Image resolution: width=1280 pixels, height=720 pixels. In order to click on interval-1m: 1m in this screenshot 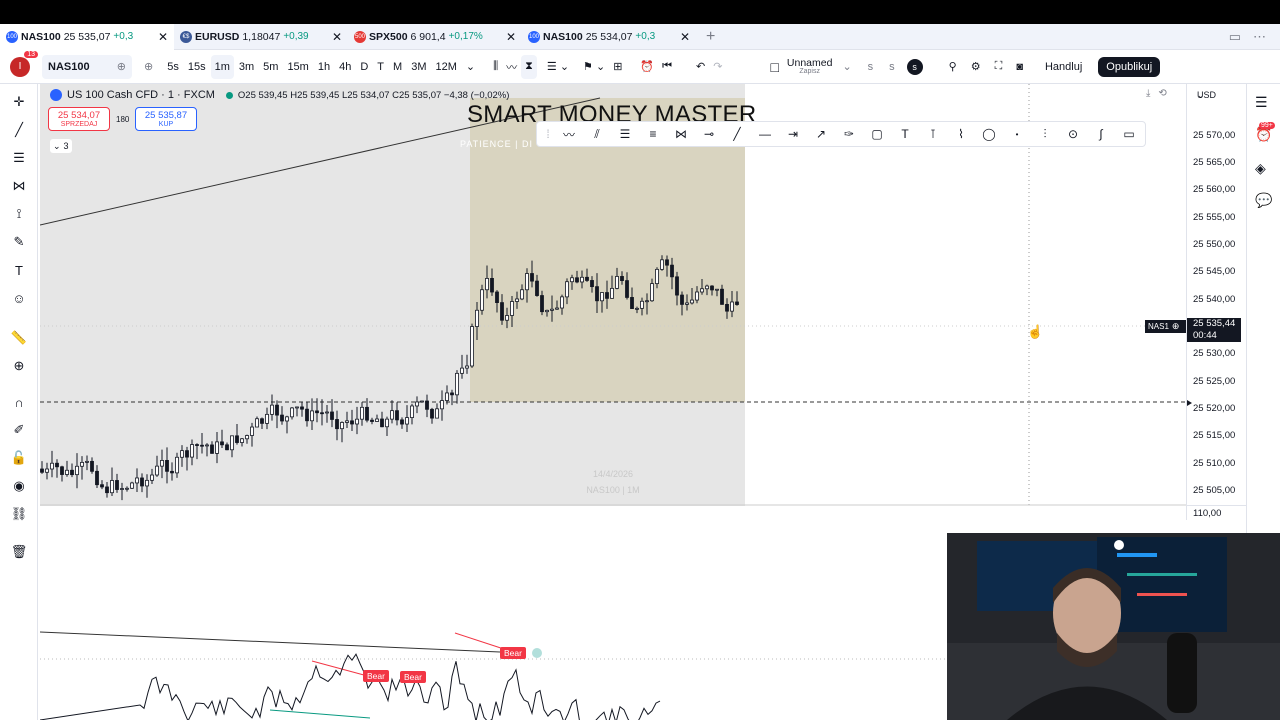, I will do `click(222, 66)`.